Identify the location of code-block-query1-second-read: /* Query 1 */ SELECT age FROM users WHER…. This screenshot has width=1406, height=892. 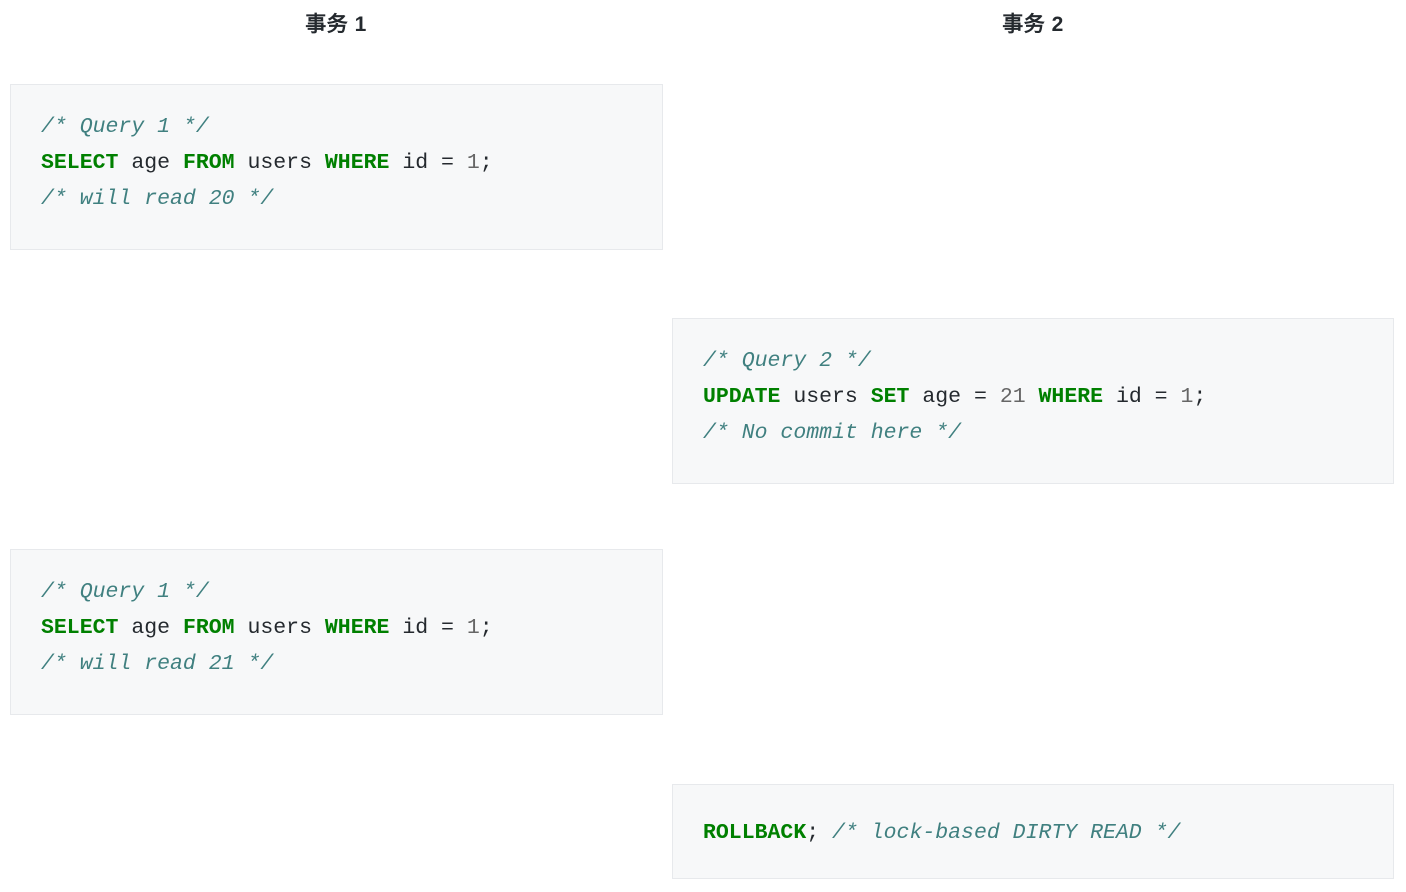
(336, 632).